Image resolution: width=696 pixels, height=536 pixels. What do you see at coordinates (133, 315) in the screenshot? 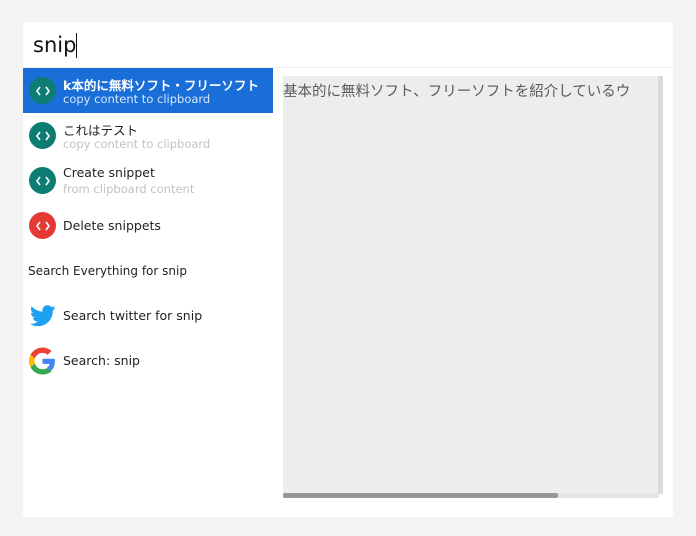
I see `result-title: Search twitter for snip` at bounding box center [133, 315].